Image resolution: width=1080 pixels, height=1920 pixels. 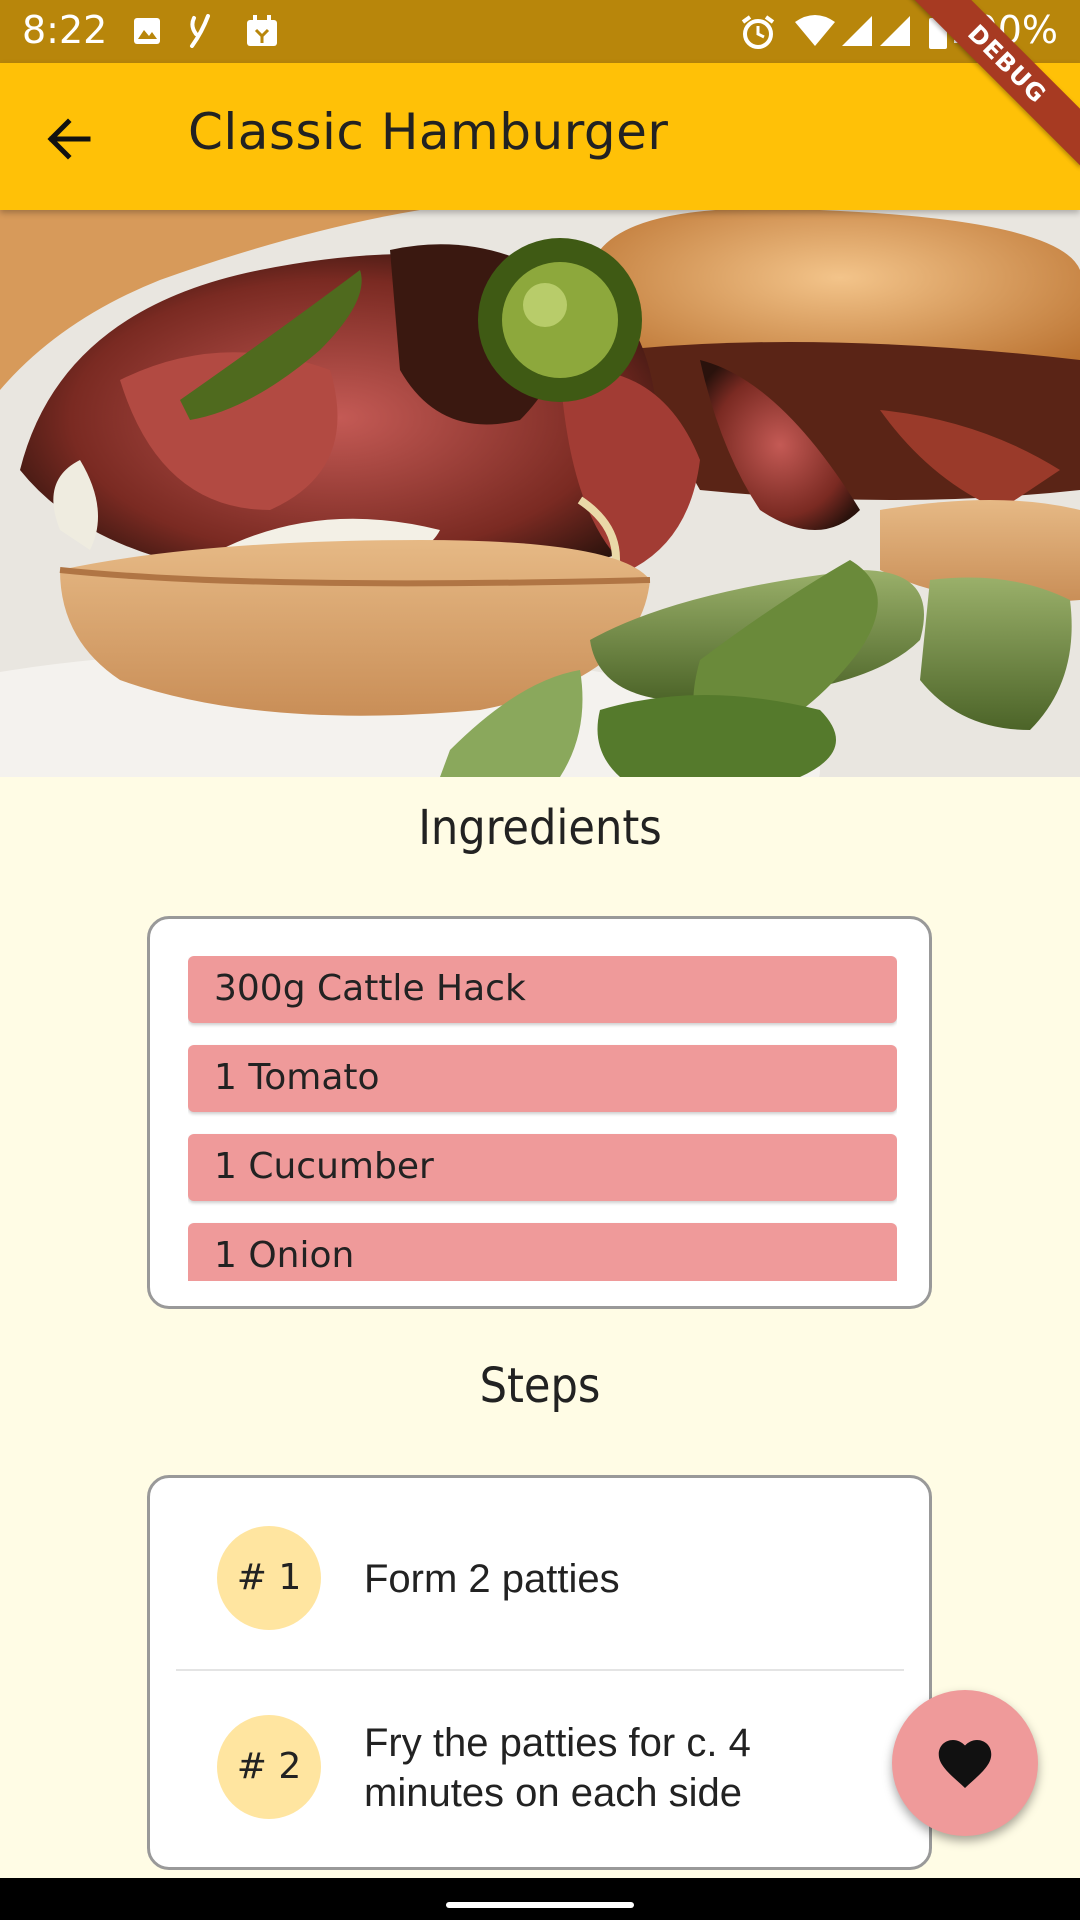 What do you see at coordinates (262, 30) in the screenshot?
I see `calendar-notification-icon` at bounding box center [262, 30].